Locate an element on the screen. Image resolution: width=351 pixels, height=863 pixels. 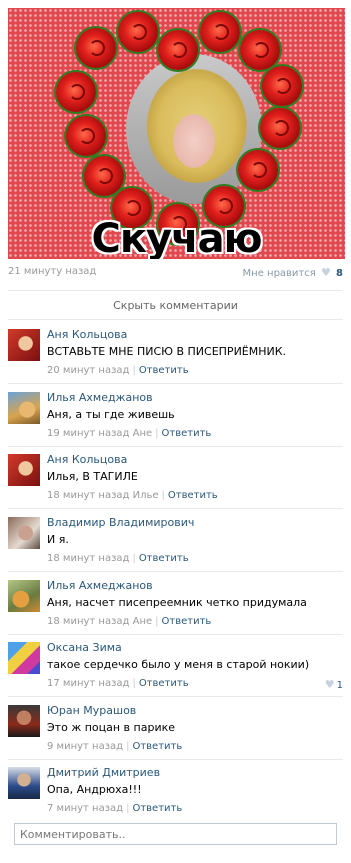
comment-author: Юран Мурашов is located at coordinates (91, 710).